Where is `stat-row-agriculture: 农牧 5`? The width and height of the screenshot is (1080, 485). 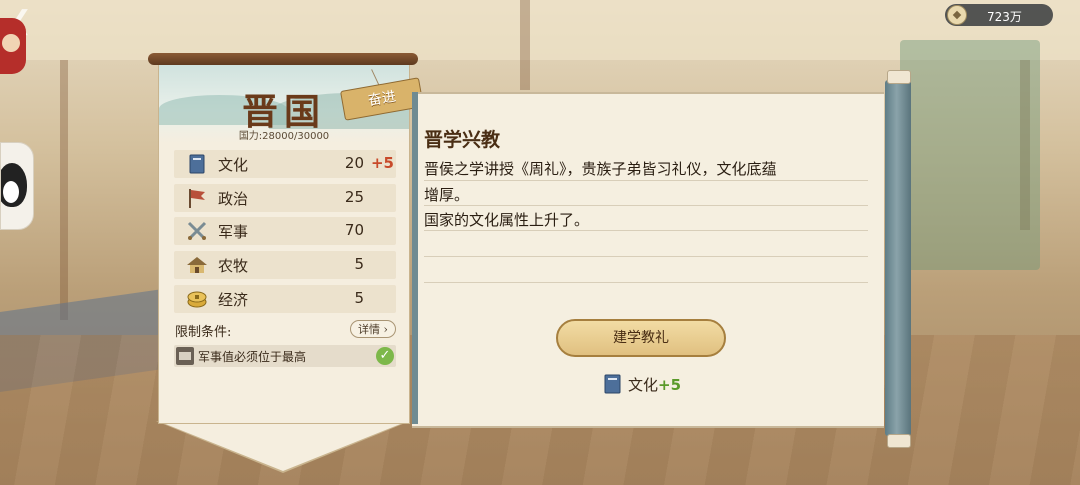 stat-row-agriculture: 农牧 5 is located at coordinates (285, 265).